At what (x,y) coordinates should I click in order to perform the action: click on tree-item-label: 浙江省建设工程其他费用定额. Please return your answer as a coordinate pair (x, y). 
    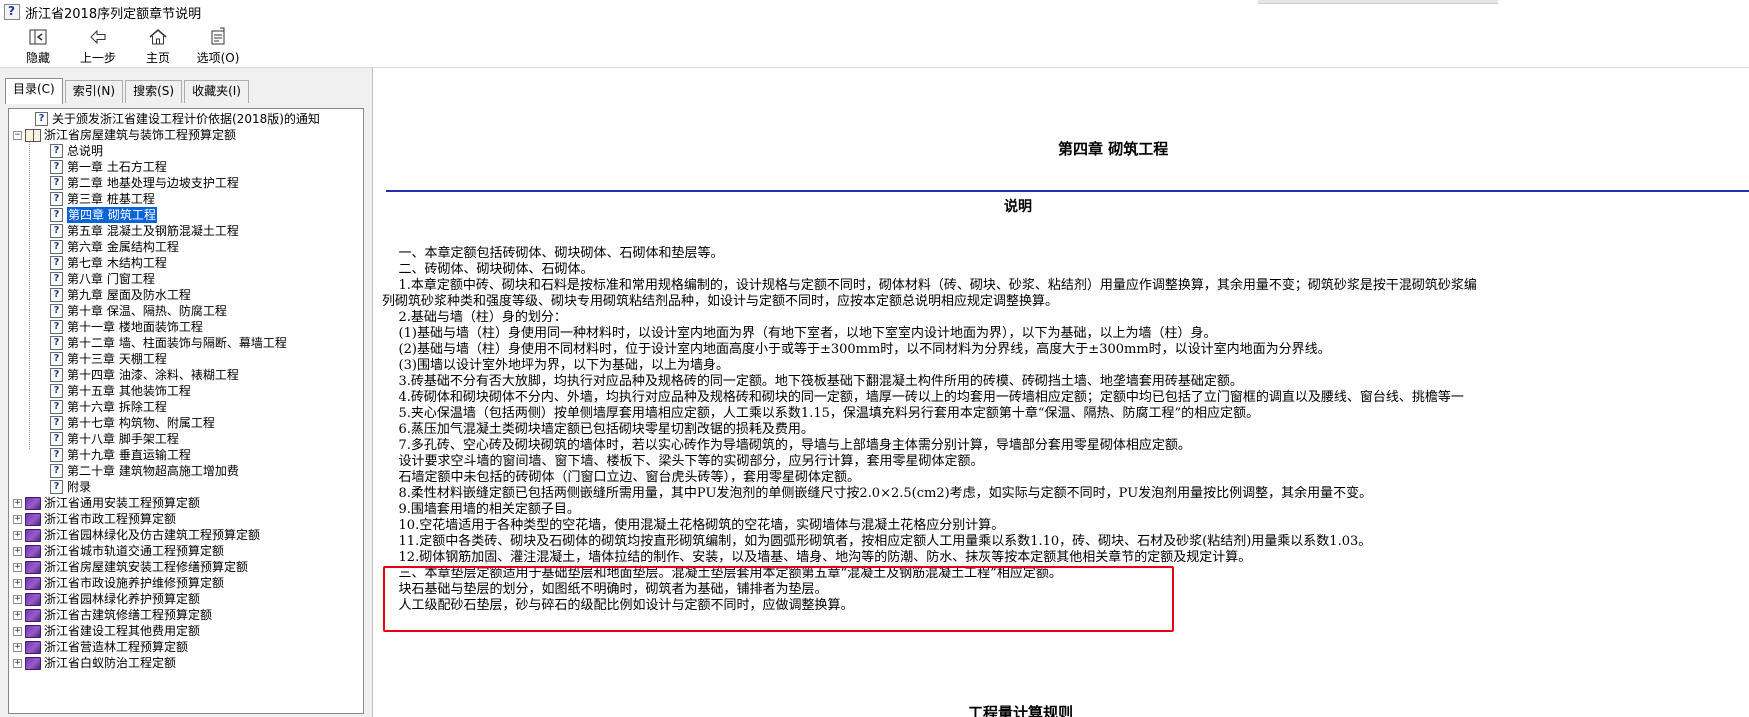
    Looking at the image, I should click on (122, 631).